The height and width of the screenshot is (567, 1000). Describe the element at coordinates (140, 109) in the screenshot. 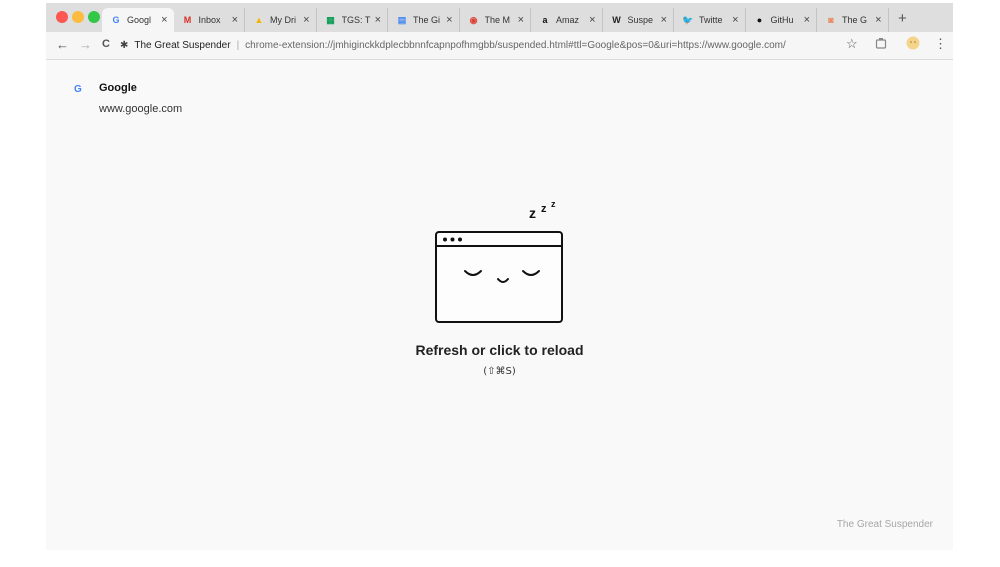

I see `suspended-site-url: www.google.com` at that location.